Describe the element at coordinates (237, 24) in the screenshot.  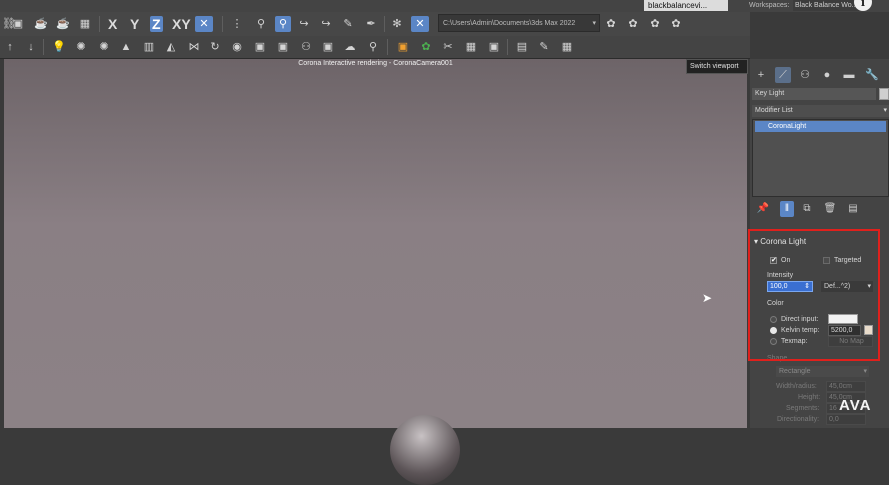
I see `snap-grid-icon: ⋮` at that location.